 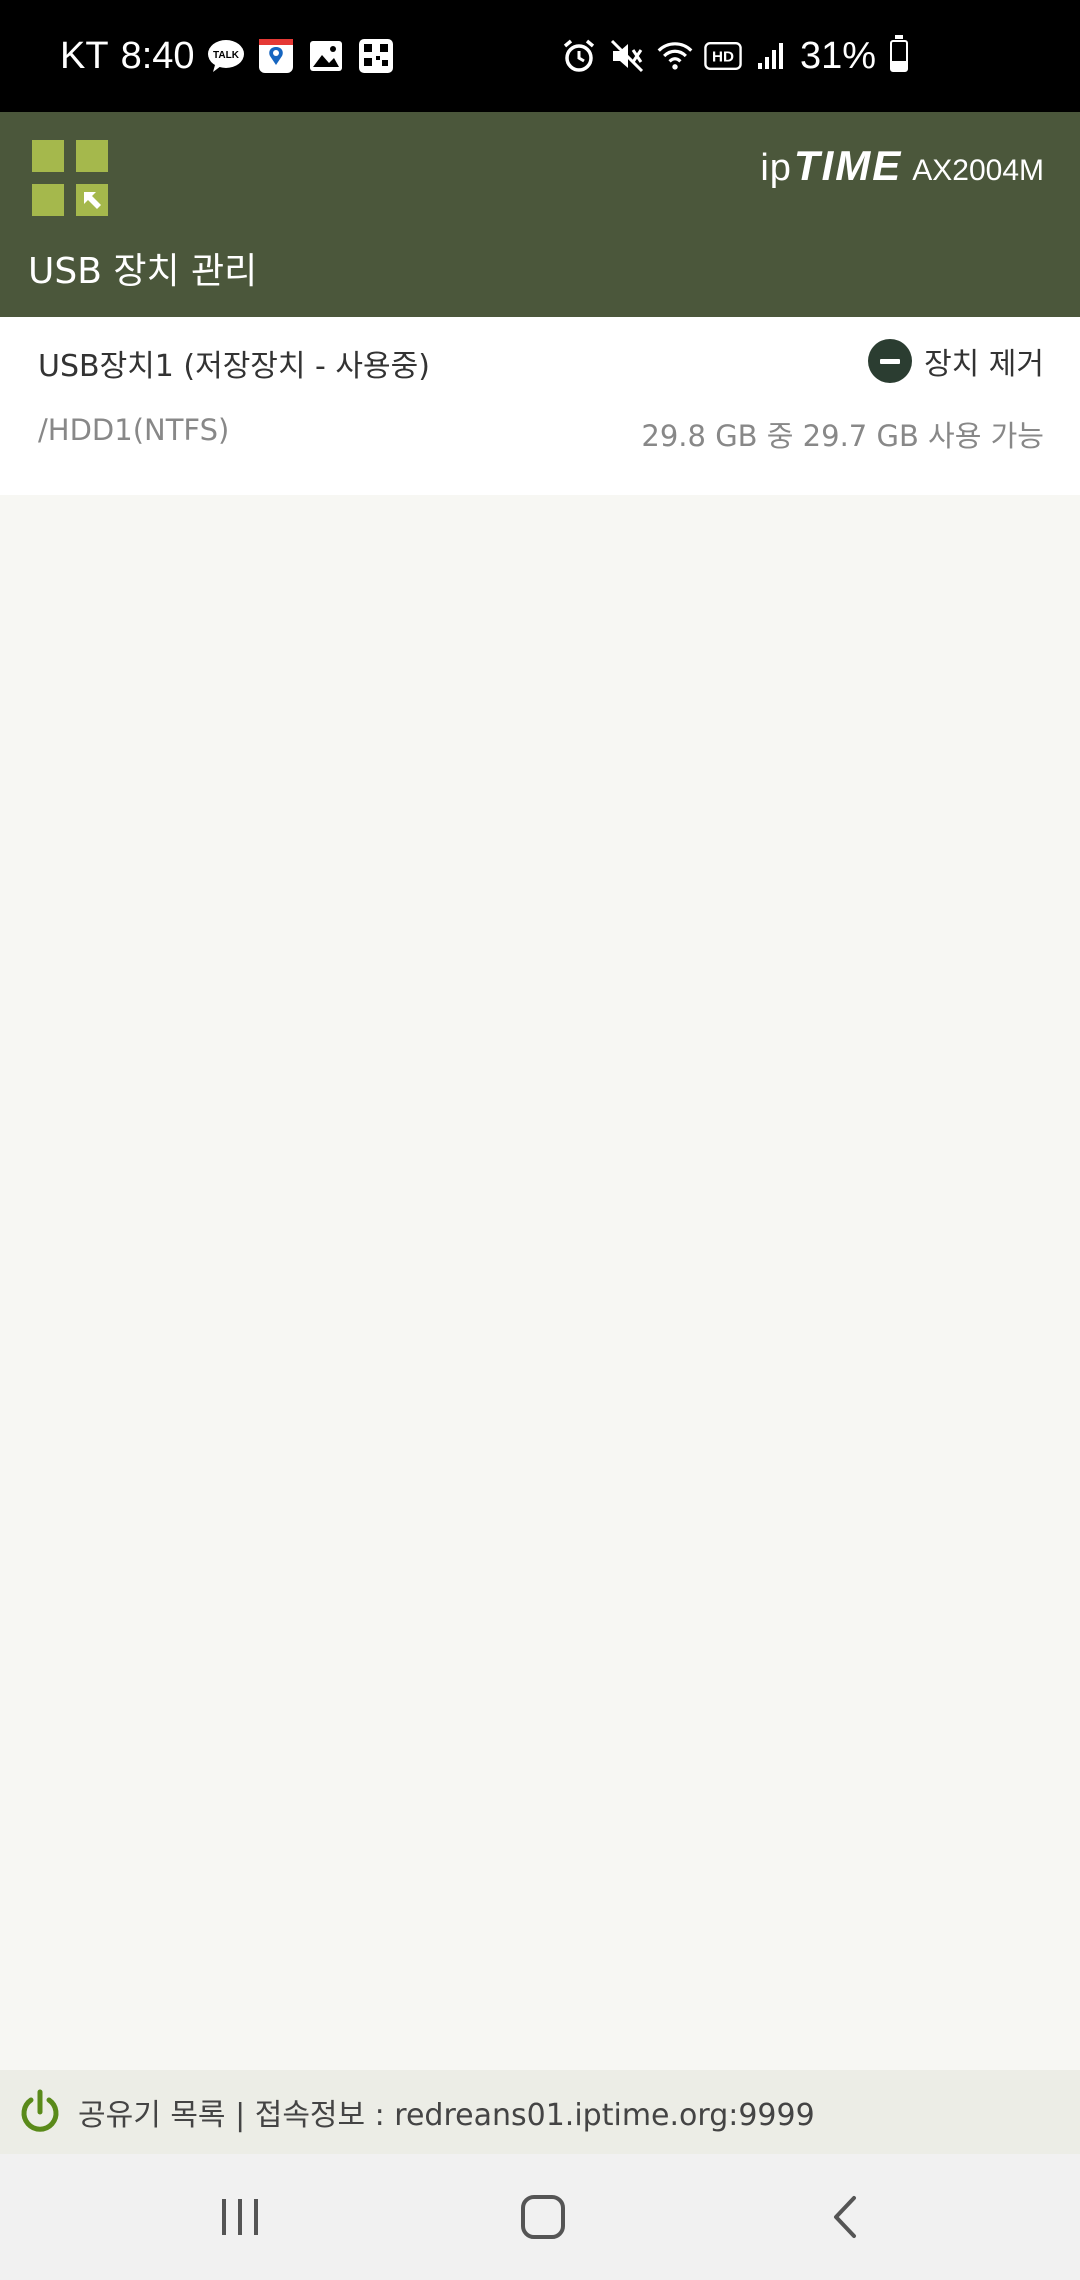 I want to click on gallery-icon, so click(x=326, y=56).